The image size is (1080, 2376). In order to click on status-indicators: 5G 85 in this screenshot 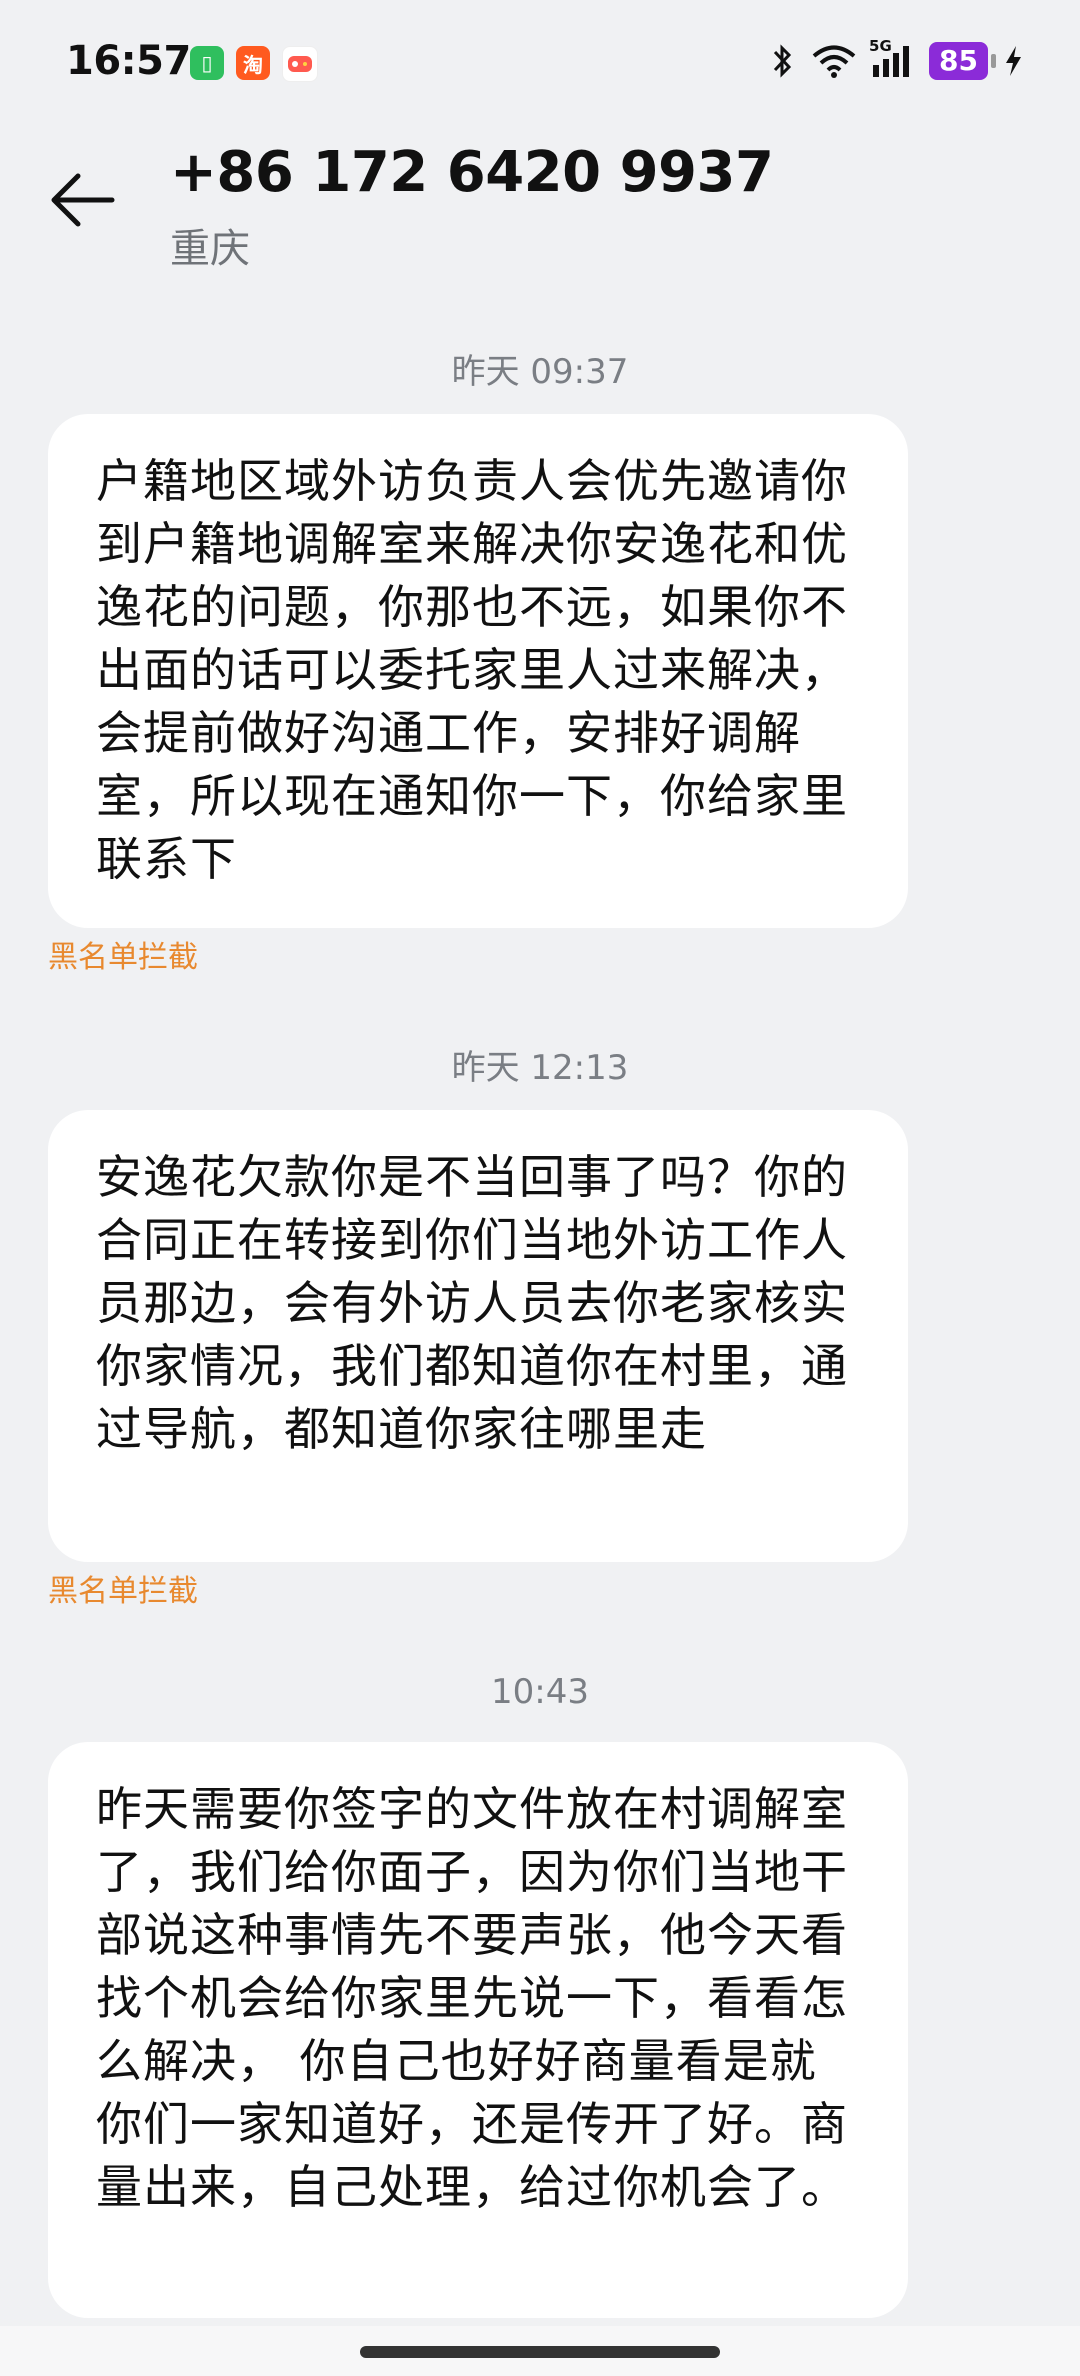, I will do `click(895, 58)`.